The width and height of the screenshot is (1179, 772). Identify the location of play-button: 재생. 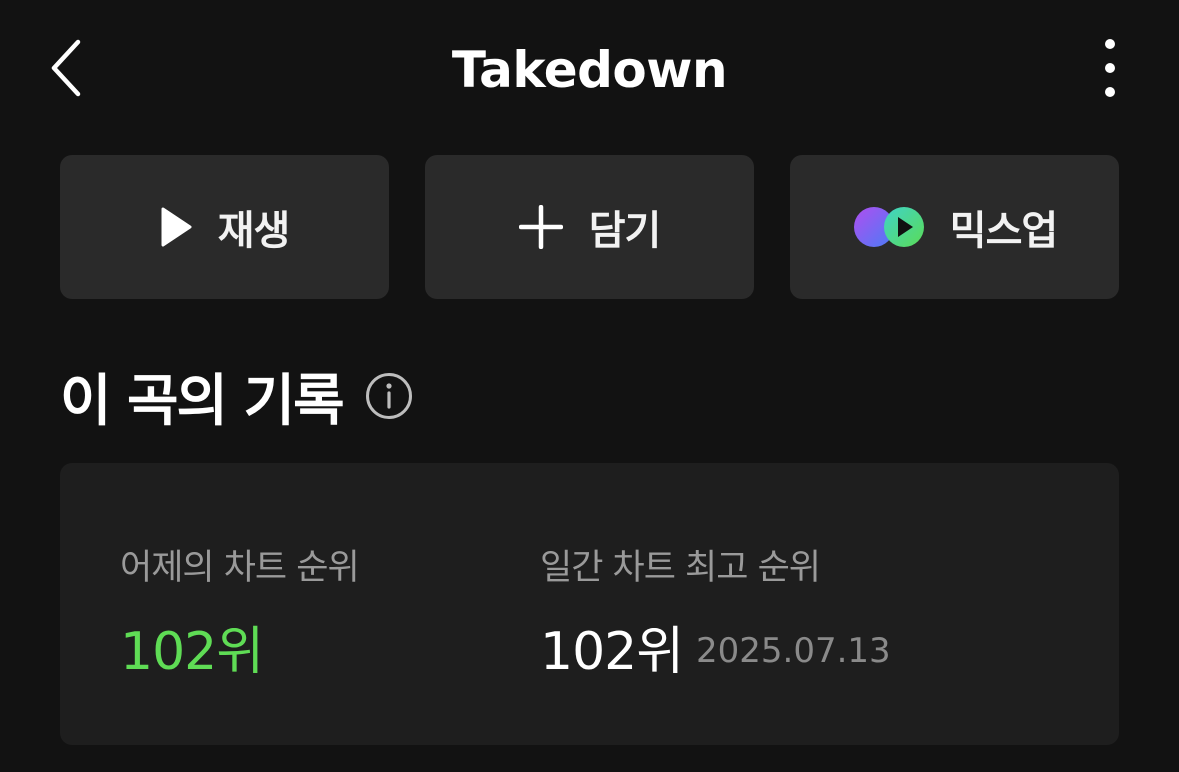
(224, 227).